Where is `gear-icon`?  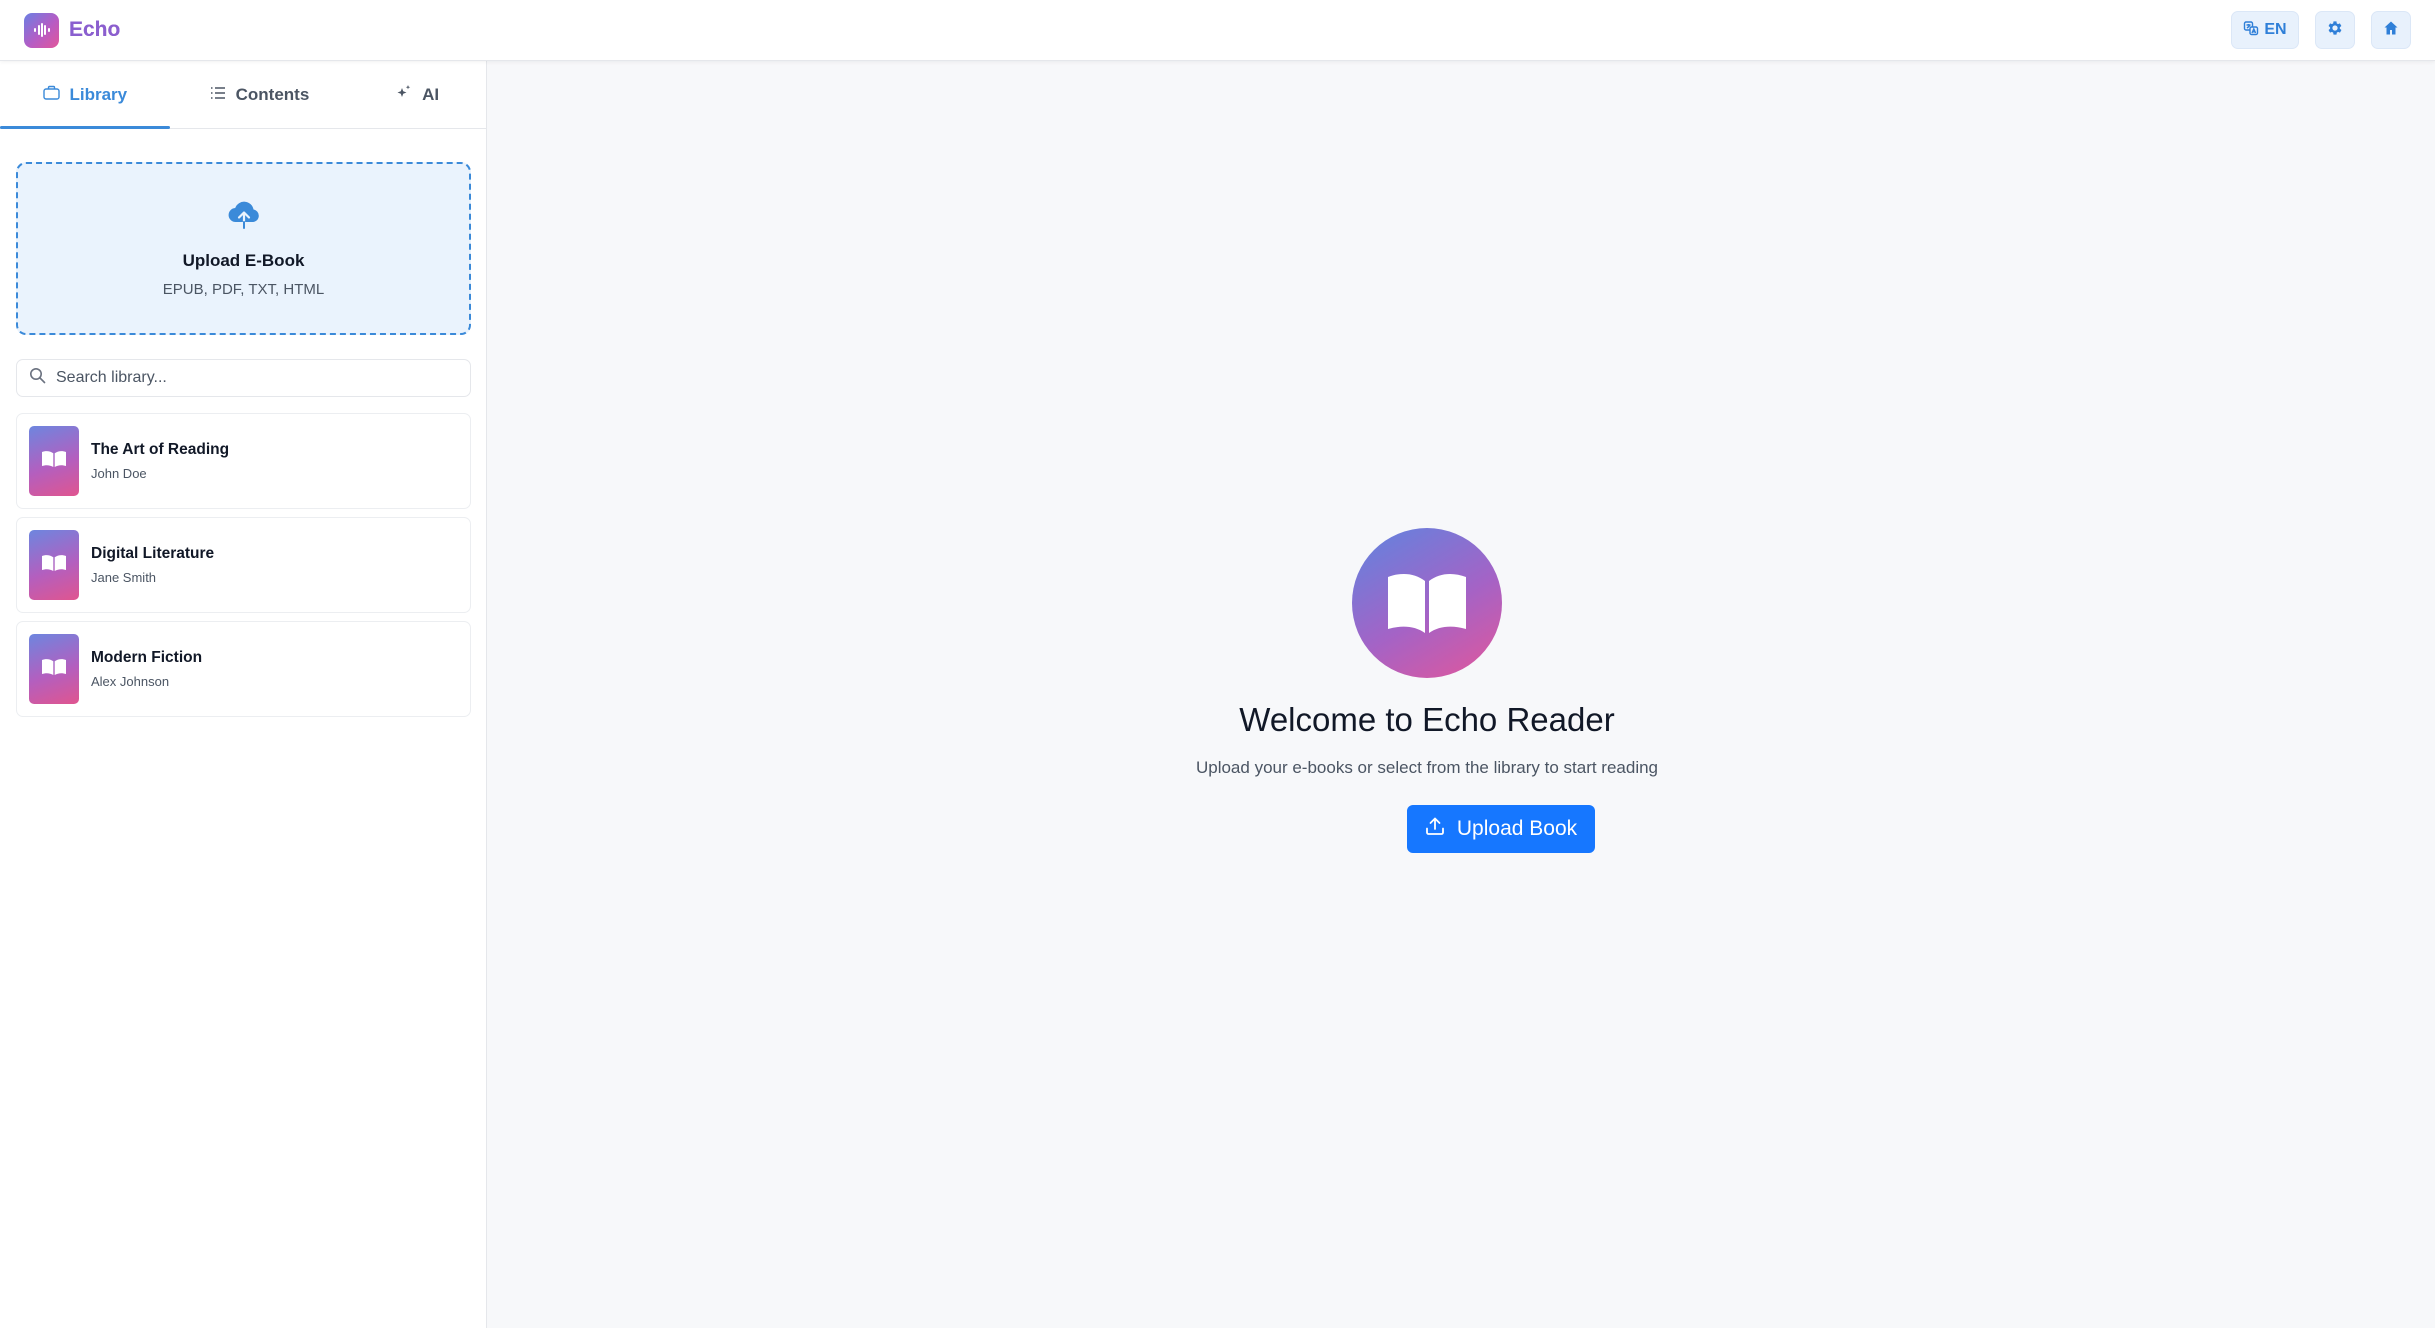
gear-icon is located at coordinates (2335, 30).